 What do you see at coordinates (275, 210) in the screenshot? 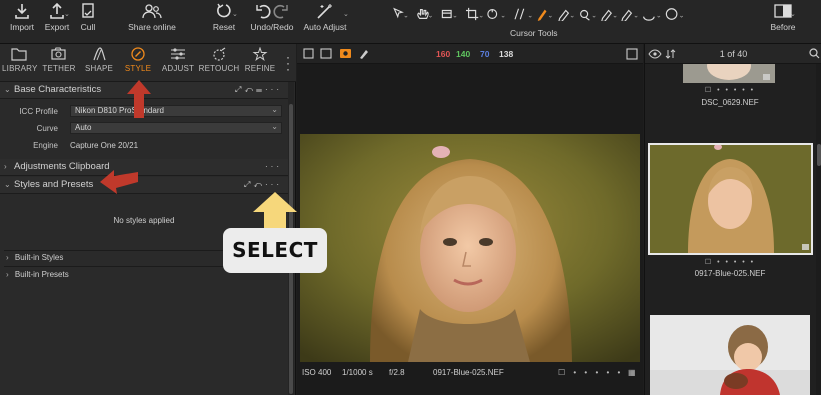
I see `yellow-arrow-up-icon` at bounding box center [275, 210].